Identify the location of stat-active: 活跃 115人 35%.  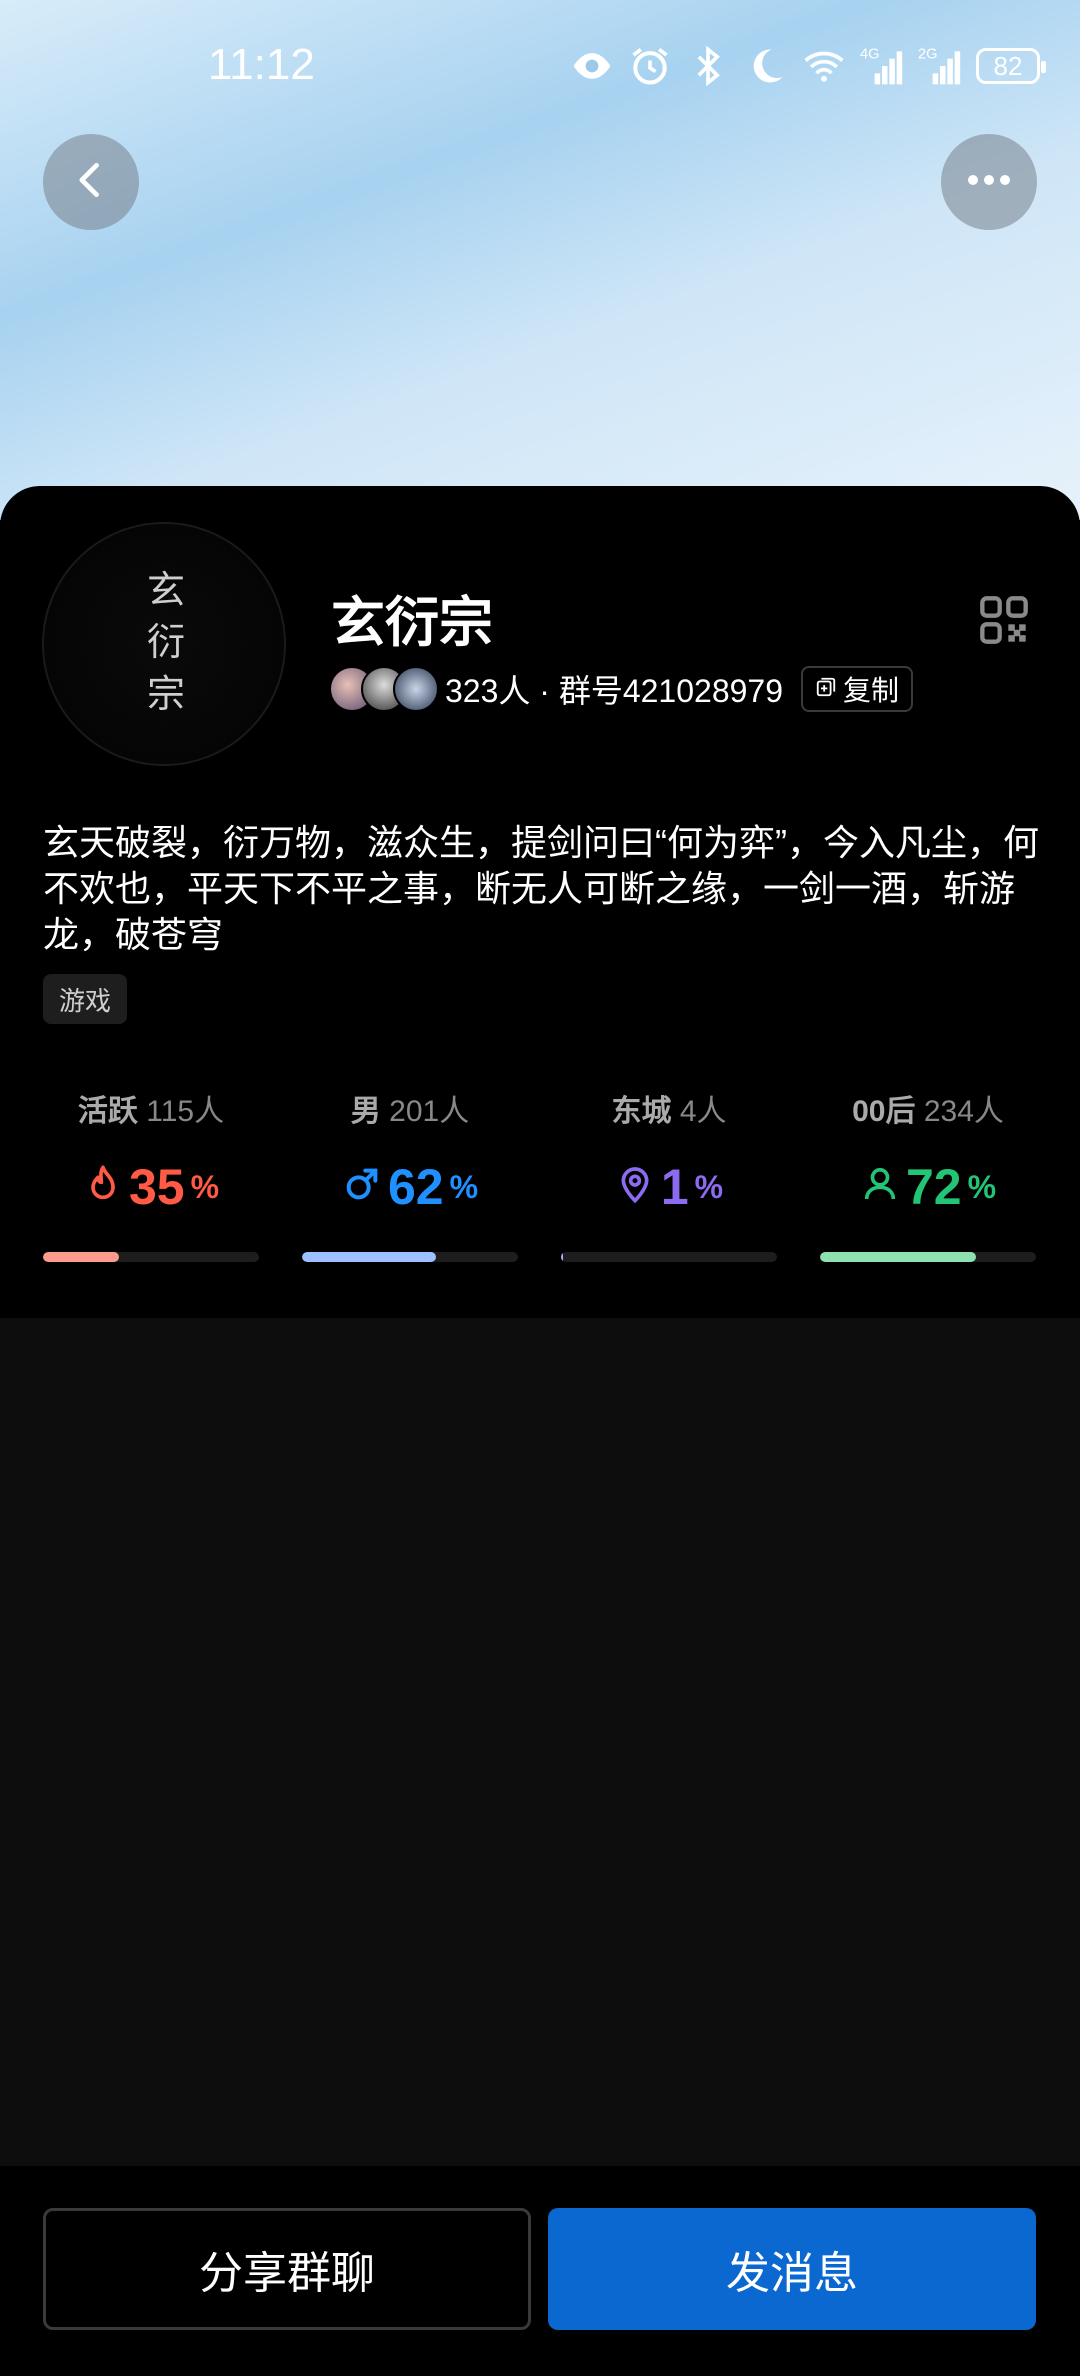
(151, 1174).